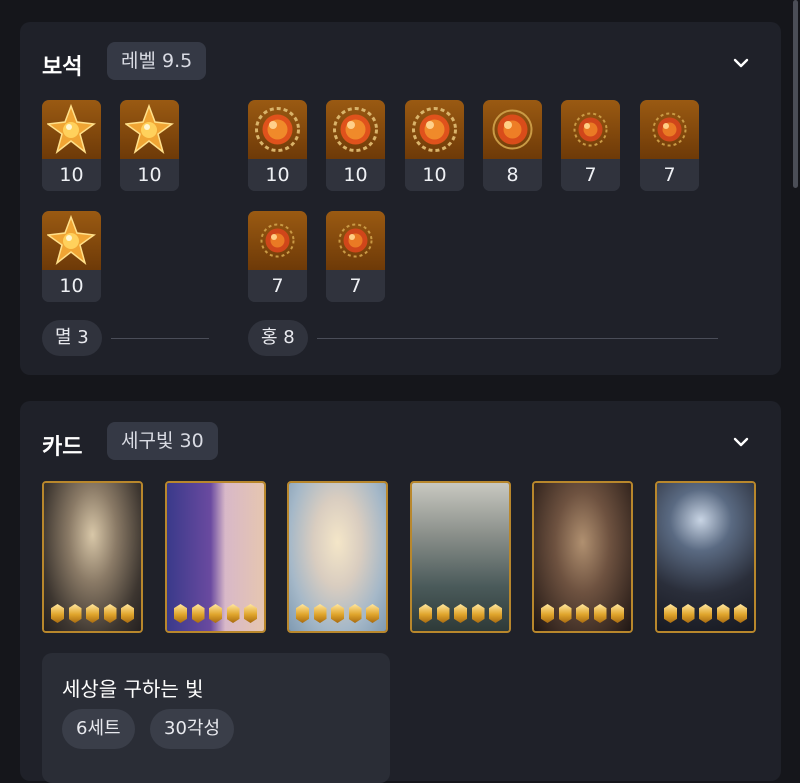 This screenshot has width=800, height=783. I want to click on scrollbar, so click(795, 94).